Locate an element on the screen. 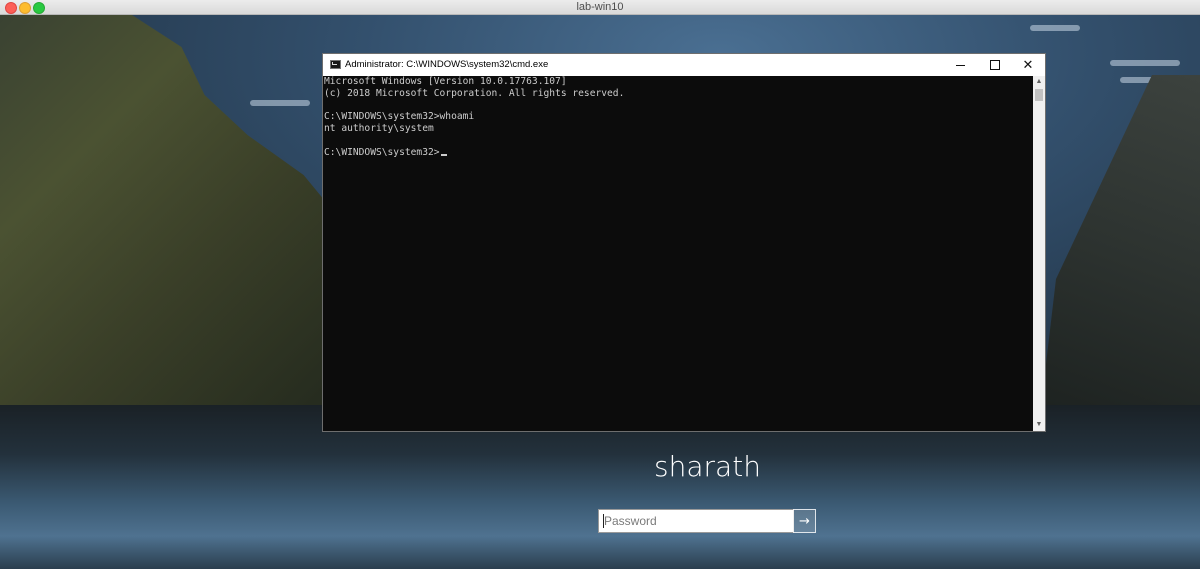  login-username: sharath is located at coordinates (707, 466).